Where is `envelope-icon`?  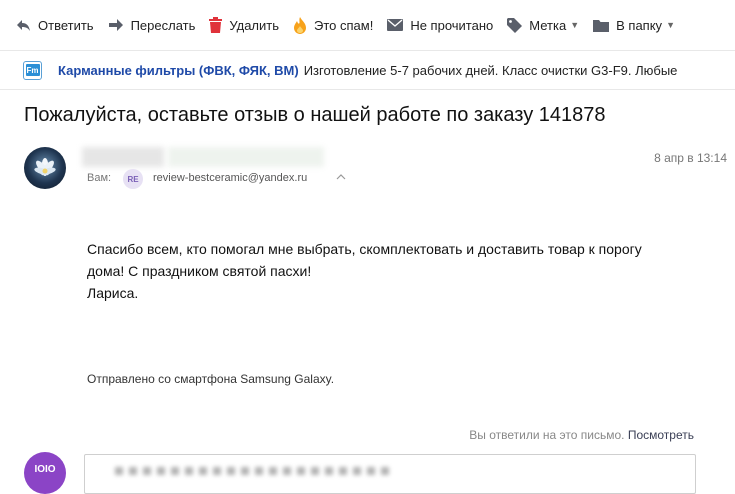 envelope-icon is located at coordinates (395, 25).